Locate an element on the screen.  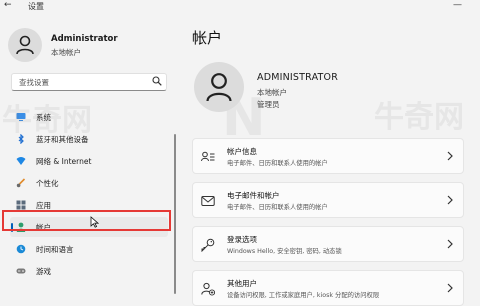
card-title: 其他用户 is located at coordinates (242, 283).